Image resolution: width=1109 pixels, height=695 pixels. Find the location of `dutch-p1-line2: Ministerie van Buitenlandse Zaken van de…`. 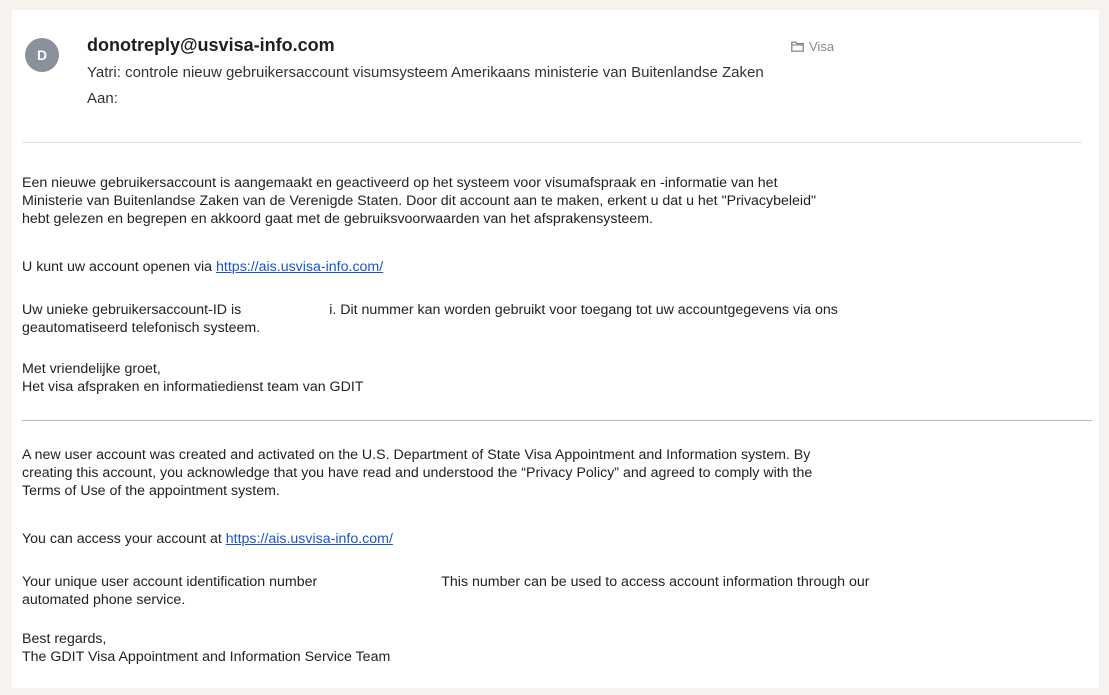

dutch-p1-line2: Ministerie van Buitenlandse Zaken van de… is located at coordinates (419, 201).